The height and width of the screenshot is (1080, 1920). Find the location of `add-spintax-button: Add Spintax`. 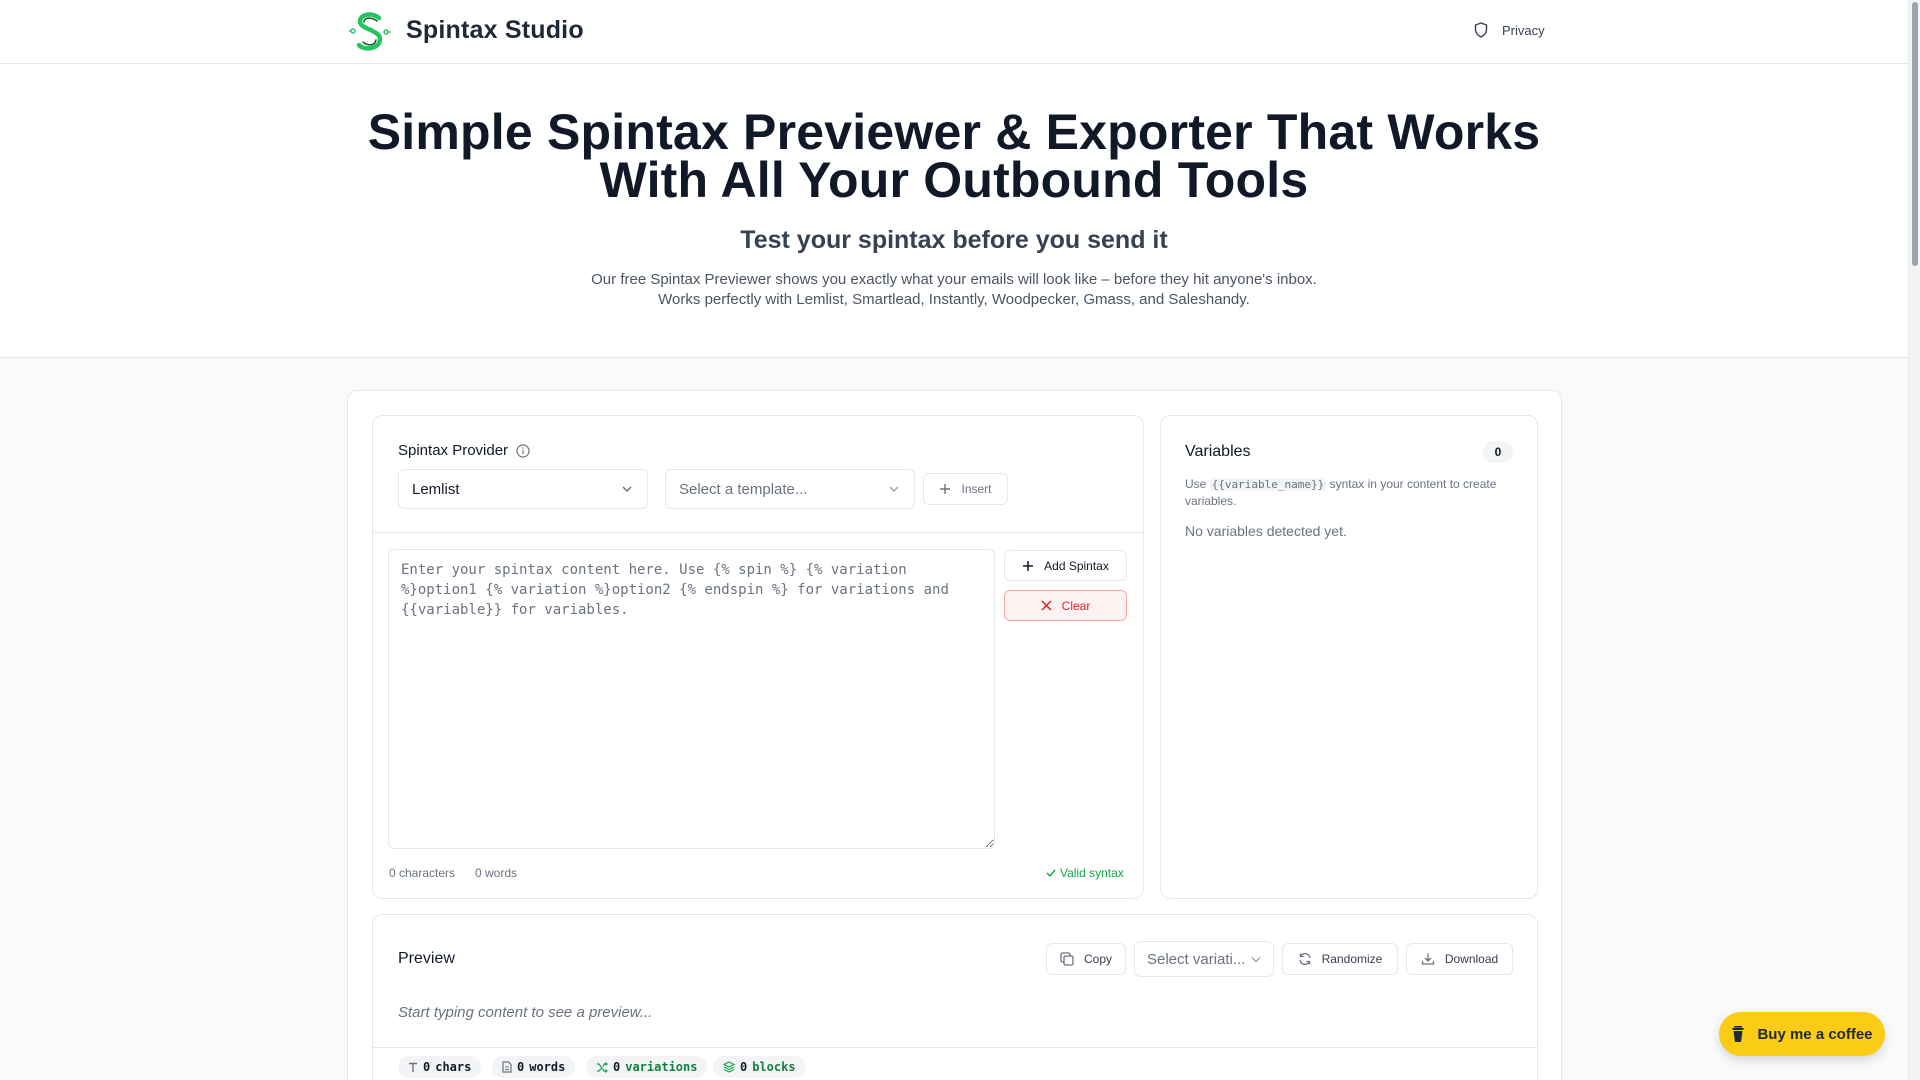

add-spintax-button: Add Spintax is located at coordinates (1065, 565).